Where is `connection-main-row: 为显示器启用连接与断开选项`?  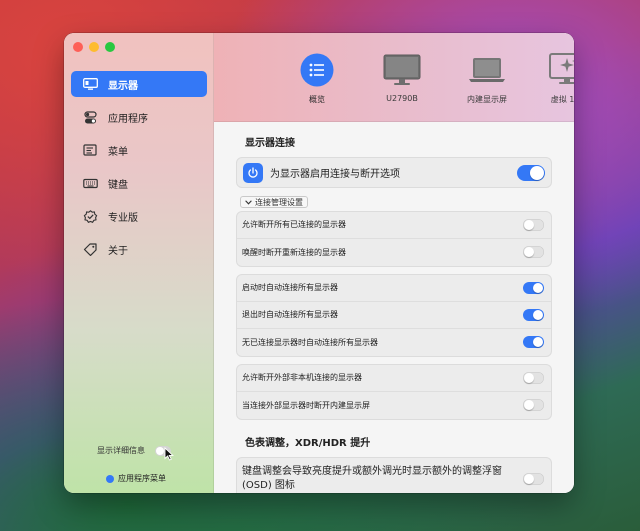
connection-main-row: 为显示器启用连接与断开选项 is located at coordinates (394, 172).